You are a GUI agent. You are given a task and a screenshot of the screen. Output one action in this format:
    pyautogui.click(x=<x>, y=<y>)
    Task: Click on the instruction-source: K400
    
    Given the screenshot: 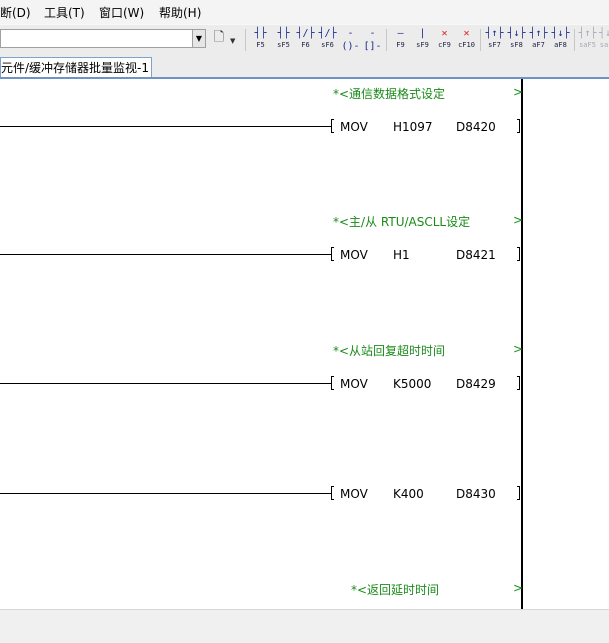 What is the action you would take?
    pyautogui.click(x=408, y=494)
    